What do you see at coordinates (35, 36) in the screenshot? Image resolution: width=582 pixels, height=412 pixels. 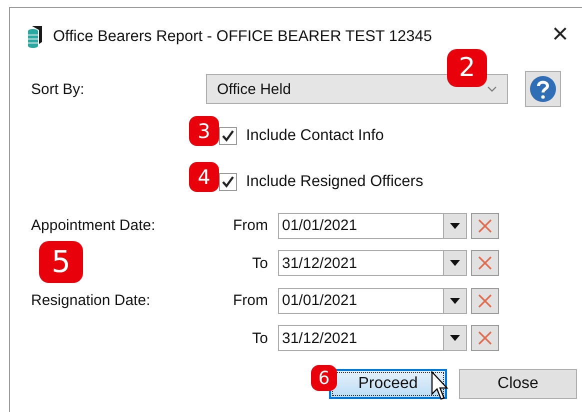 I see `app-icon` at bounding box center [35, 36].